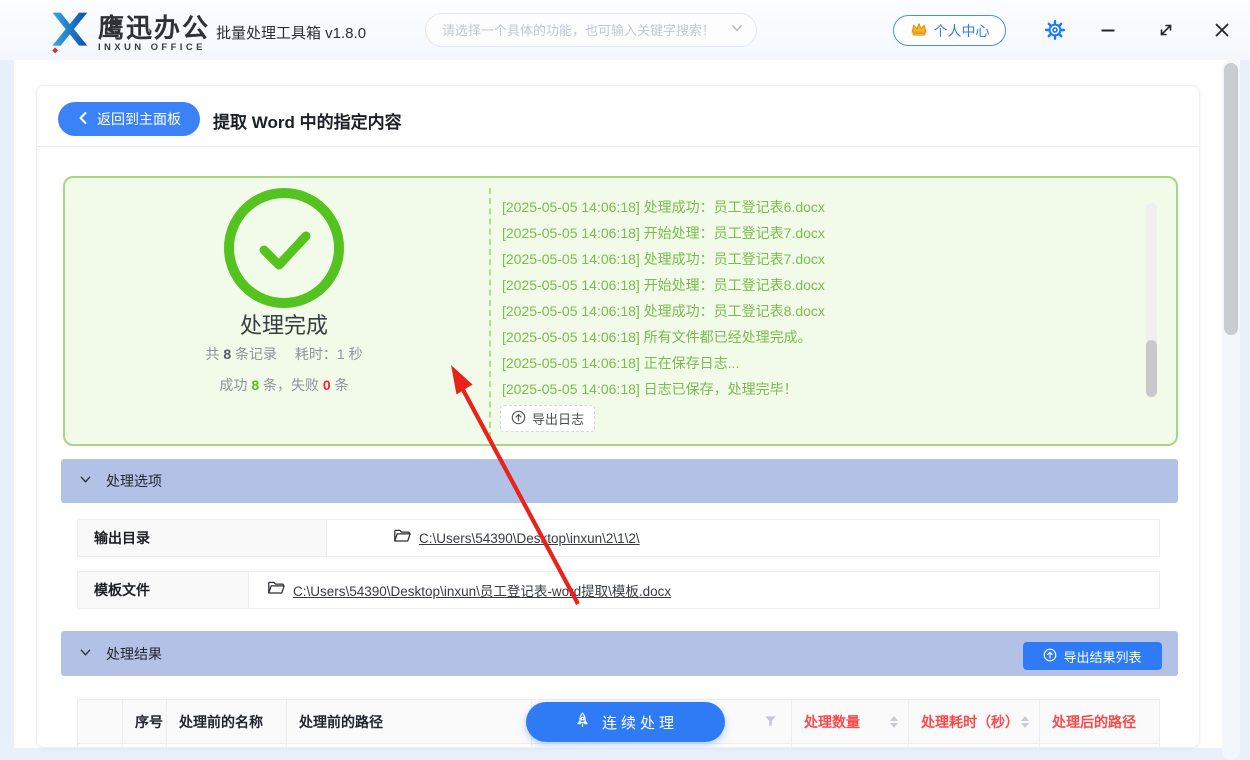 The image size is (1250, 760). Describe the element at coordinates (326, 385) in the screenshot. I see `fail-count: 0` at that location.